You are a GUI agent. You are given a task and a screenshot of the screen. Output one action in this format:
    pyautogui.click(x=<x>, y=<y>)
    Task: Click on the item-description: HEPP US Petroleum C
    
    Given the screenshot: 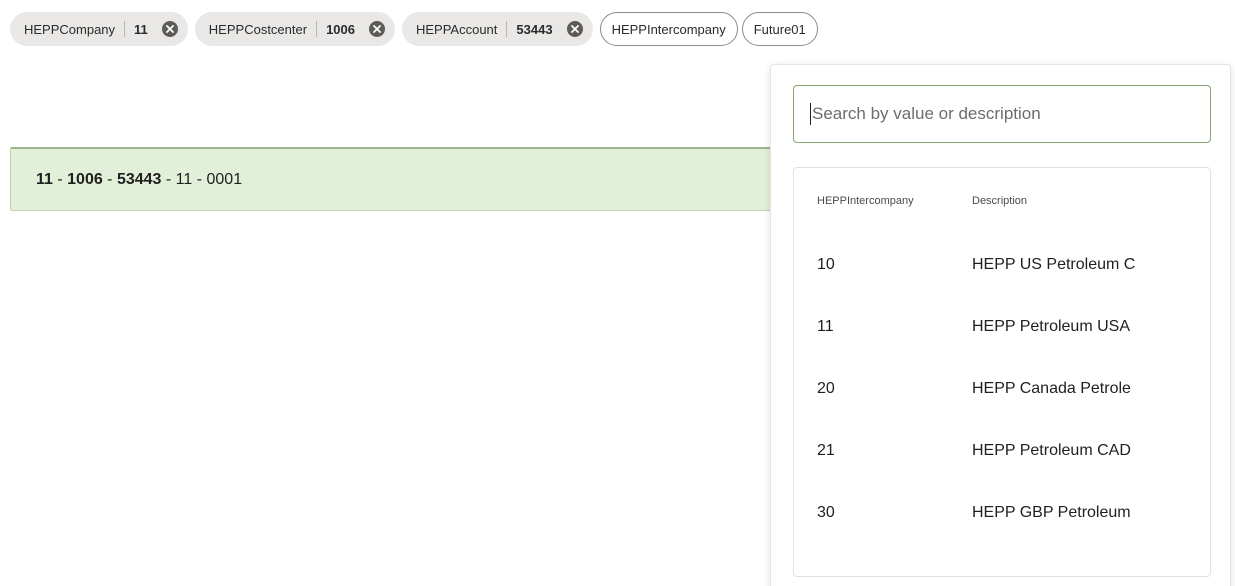 What is the action you would take?
    pyautogui.click(x=1054, y=264)
    